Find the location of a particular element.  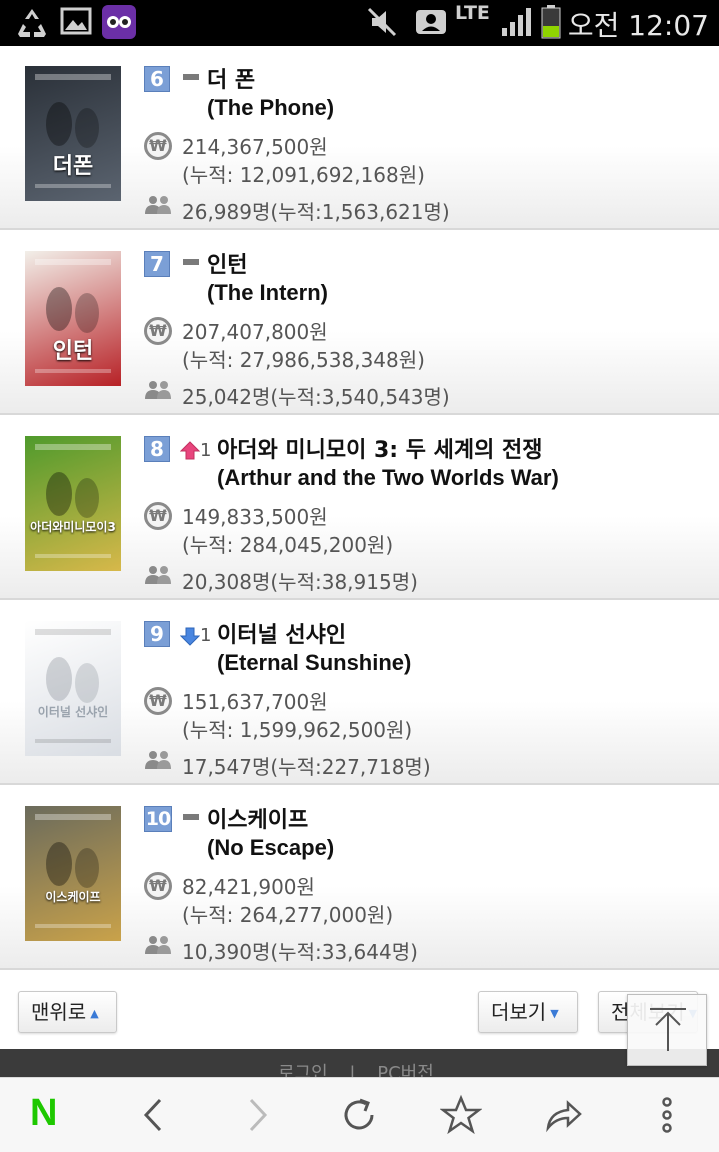

poster-title: 이터널 선샤인 is located at coordinates (73, 712).